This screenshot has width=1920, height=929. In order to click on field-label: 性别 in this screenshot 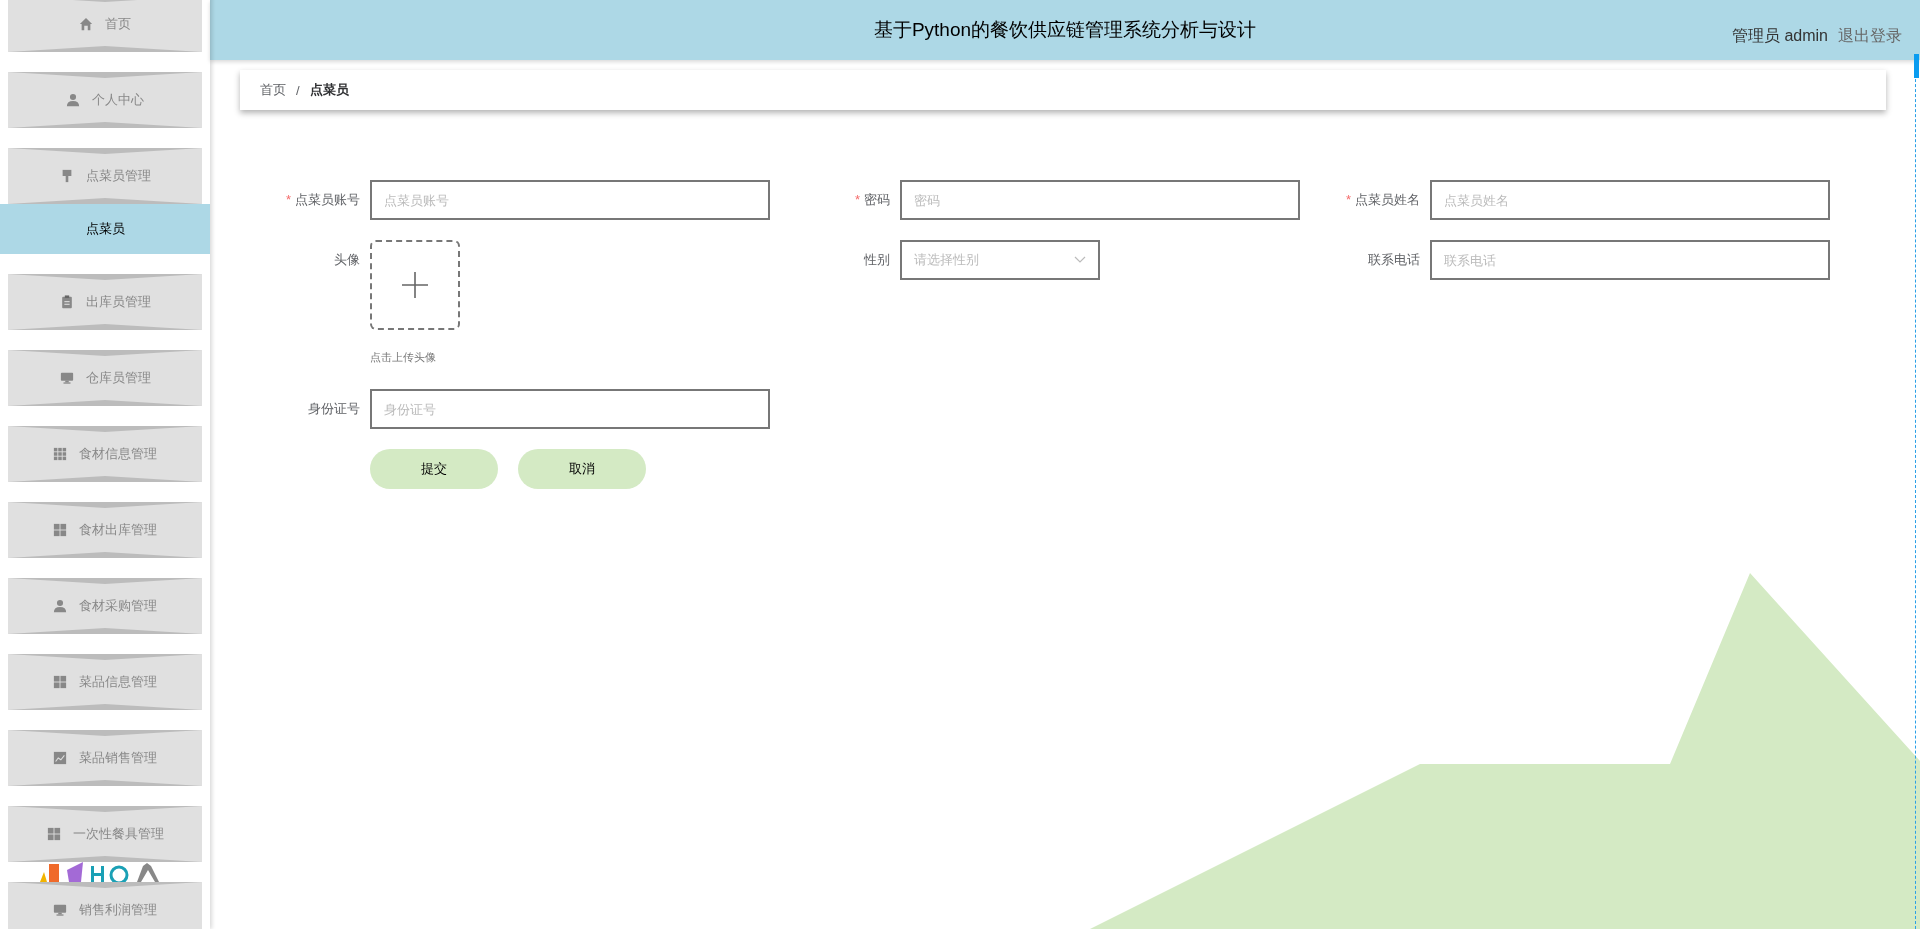, I will do `click(877, 259)`.